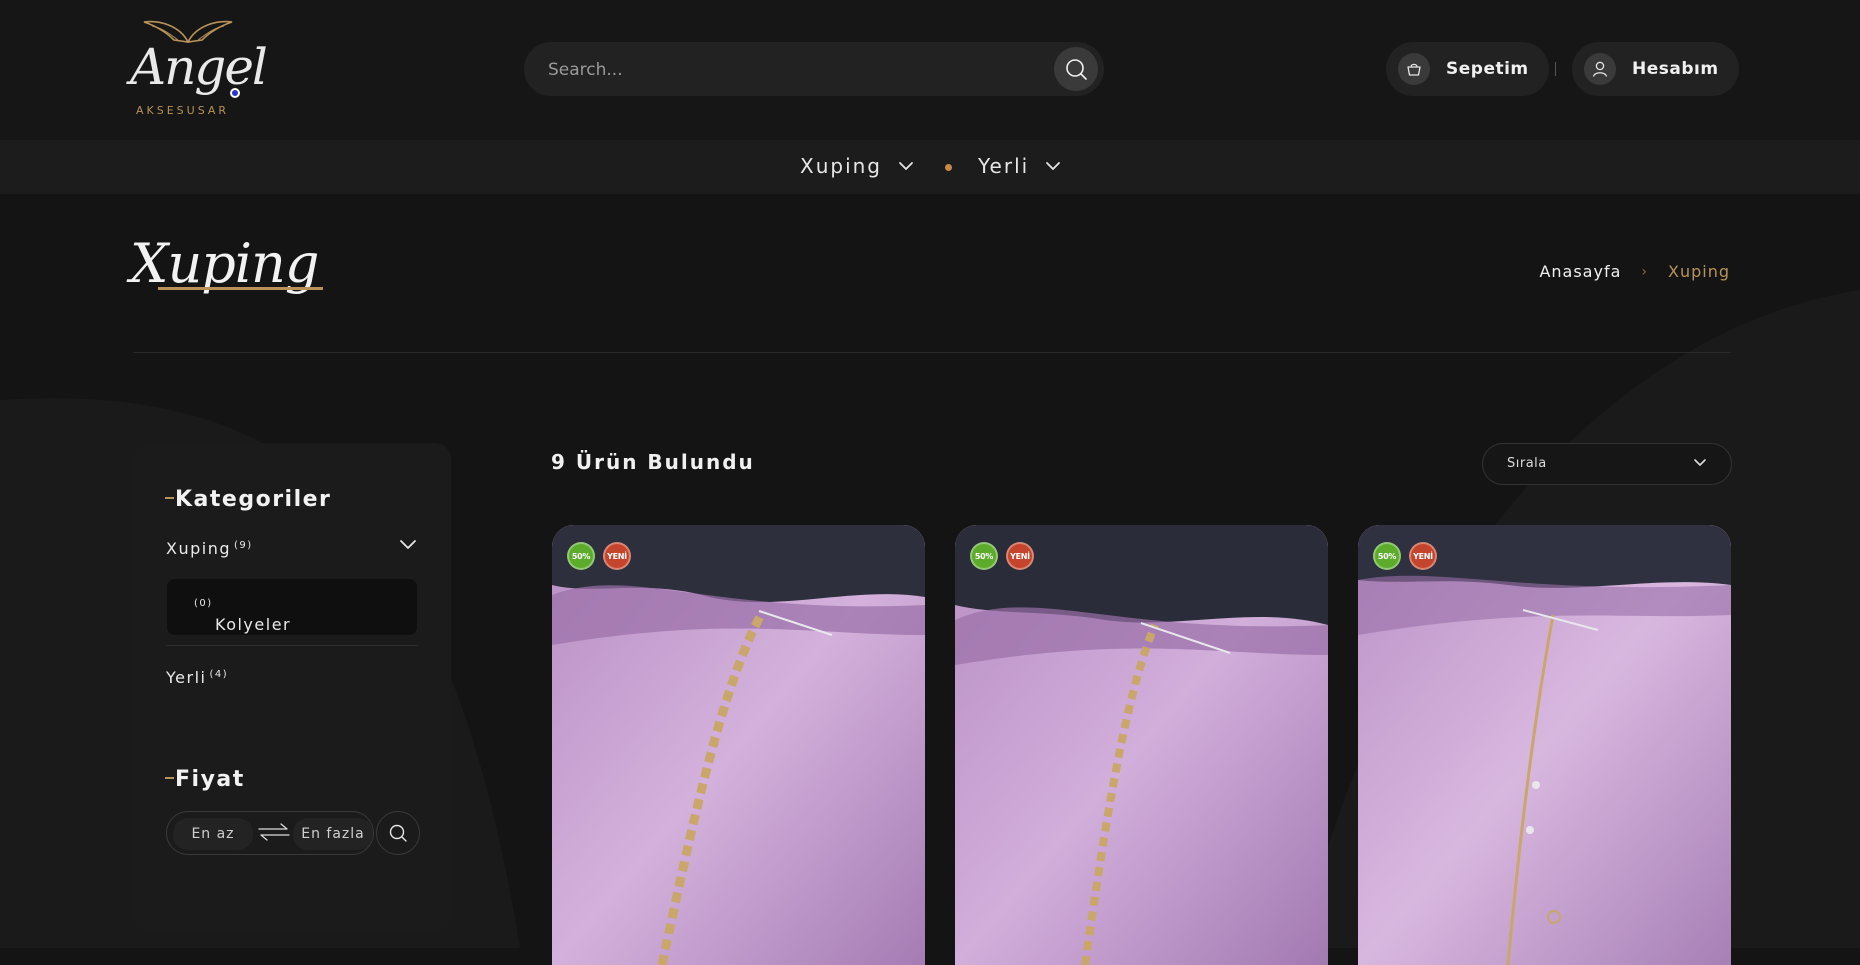 This screenshot has width=1860, height=965. I want to click on nav-item-yerli: Yerli, so click(1019, 166).